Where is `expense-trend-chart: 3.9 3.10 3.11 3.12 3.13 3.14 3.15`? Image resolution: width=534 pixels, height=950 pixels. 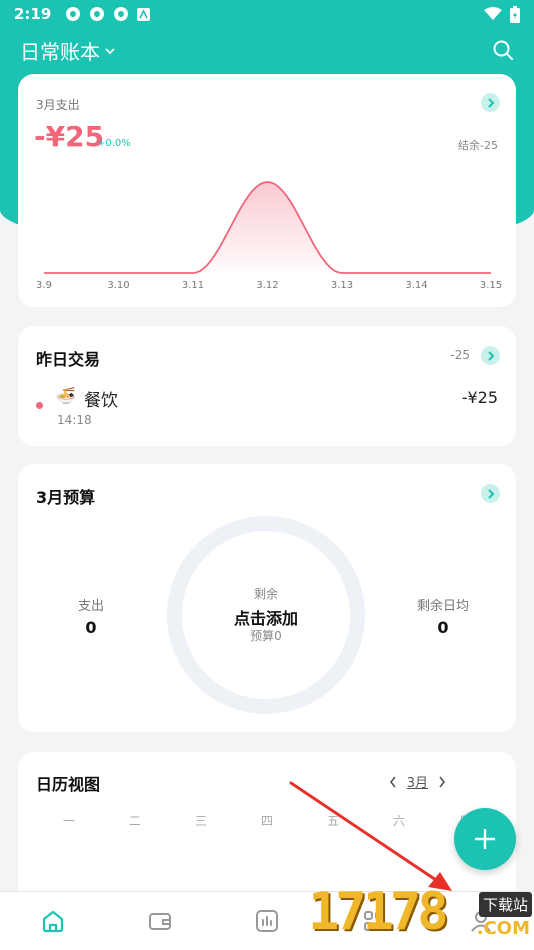
expense-trend-chart: 3.9 3.10 3.11 3.12 3.13 3.14 3.15 is located at coordinates (269, 236).